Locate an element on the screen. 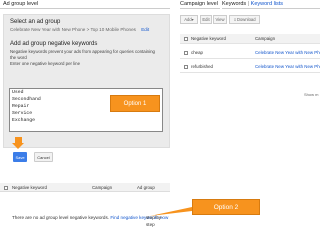  campaign-table-header: Negative keyword Campaign is located at coordinates (250, 39).